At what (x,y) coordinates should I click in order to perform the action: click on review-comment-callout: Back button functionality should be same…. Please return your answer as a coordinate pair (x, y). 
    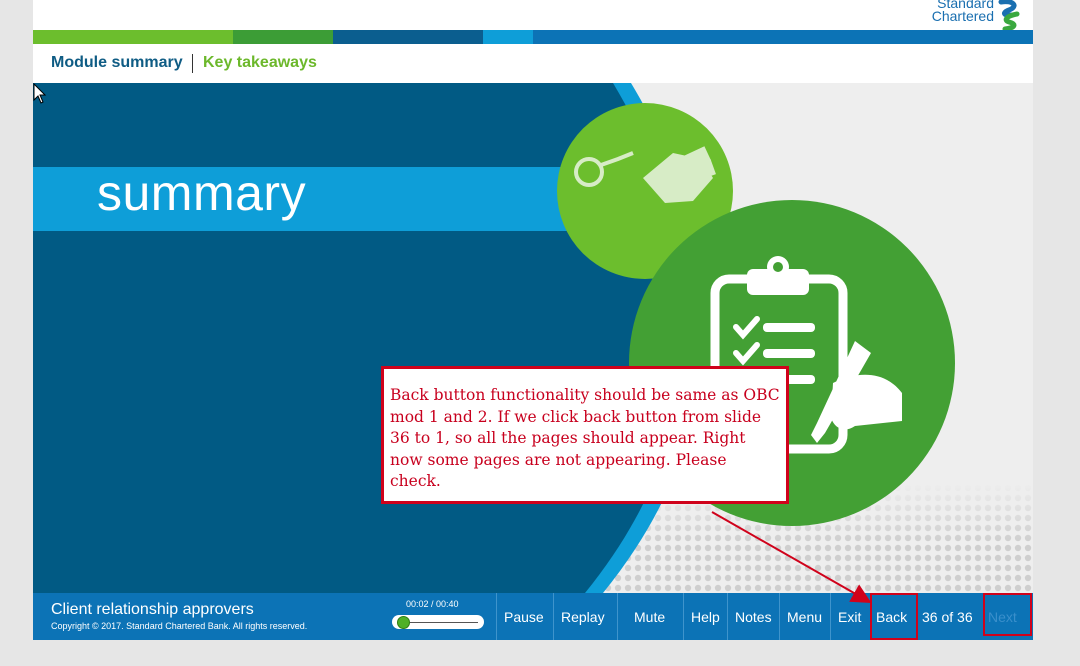
    Looking at the image, I should click on (585, 435).